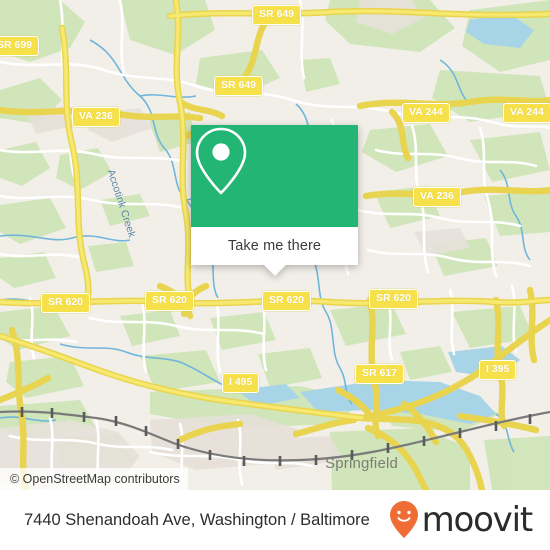 The width and height of the screenshot is (550, 550). Describe the element at coordinates (380, 374) in the screenshot. I see `shield-sr-617: SR 617` at that location.